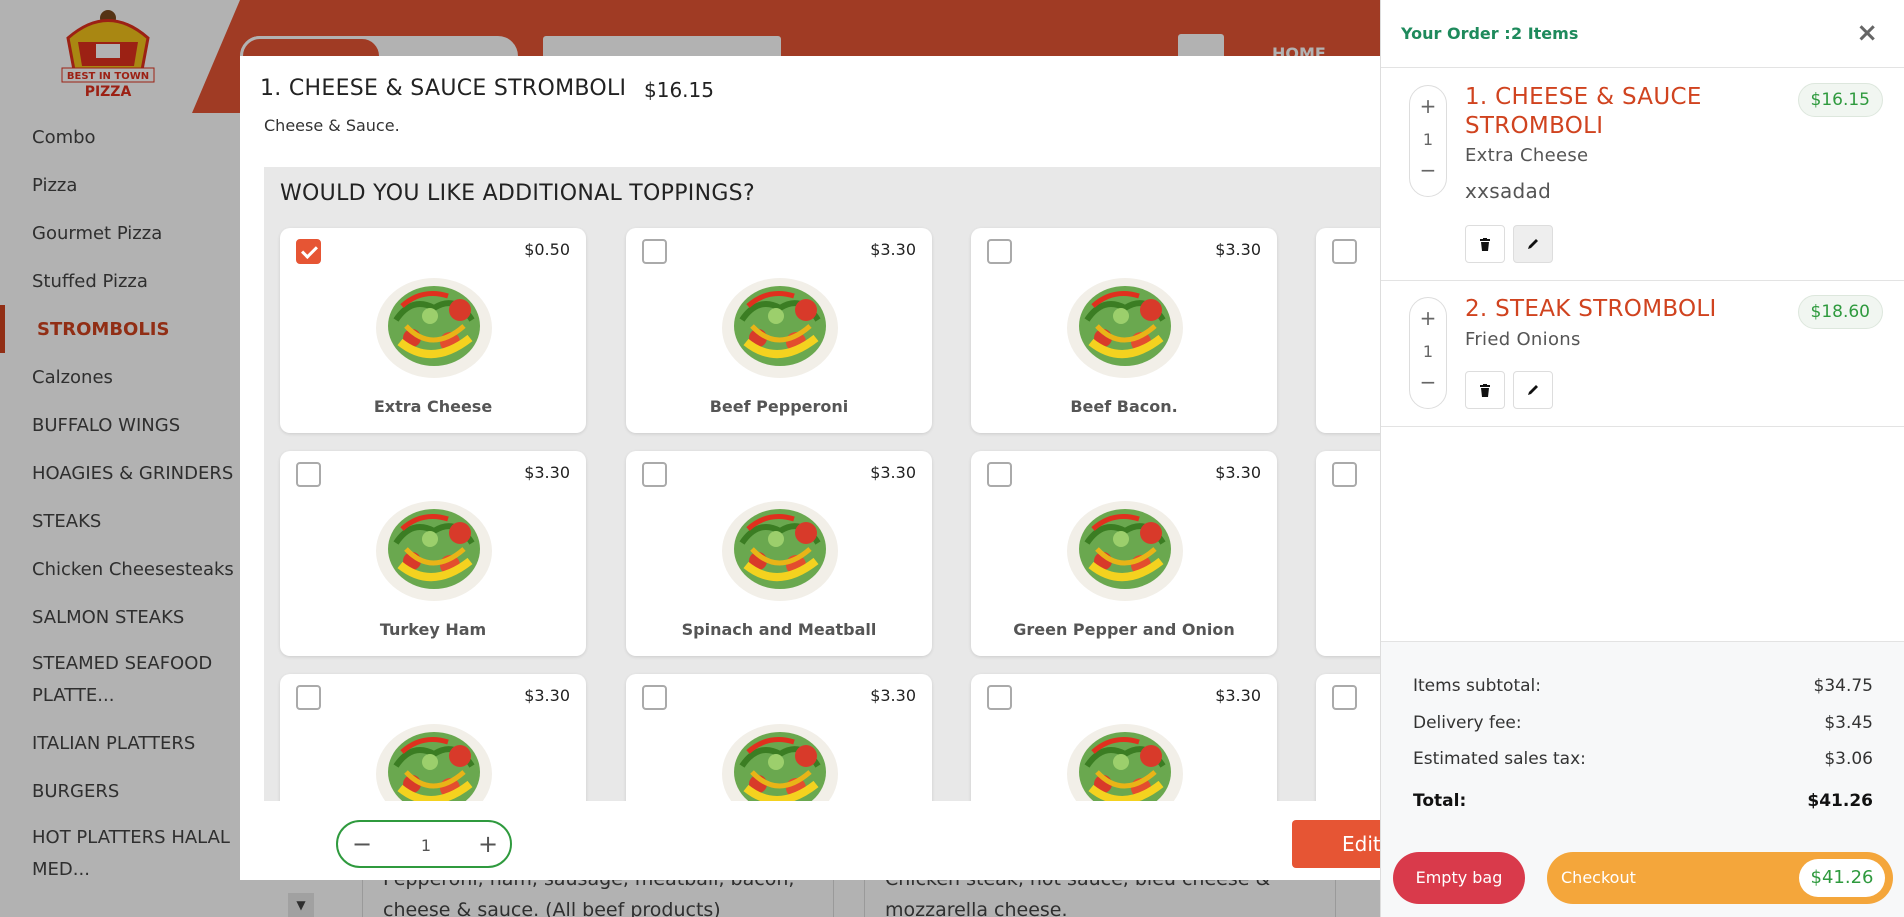  I want to click on topping-card: $3.30 Spinach and Meatball, so click(779, 553).